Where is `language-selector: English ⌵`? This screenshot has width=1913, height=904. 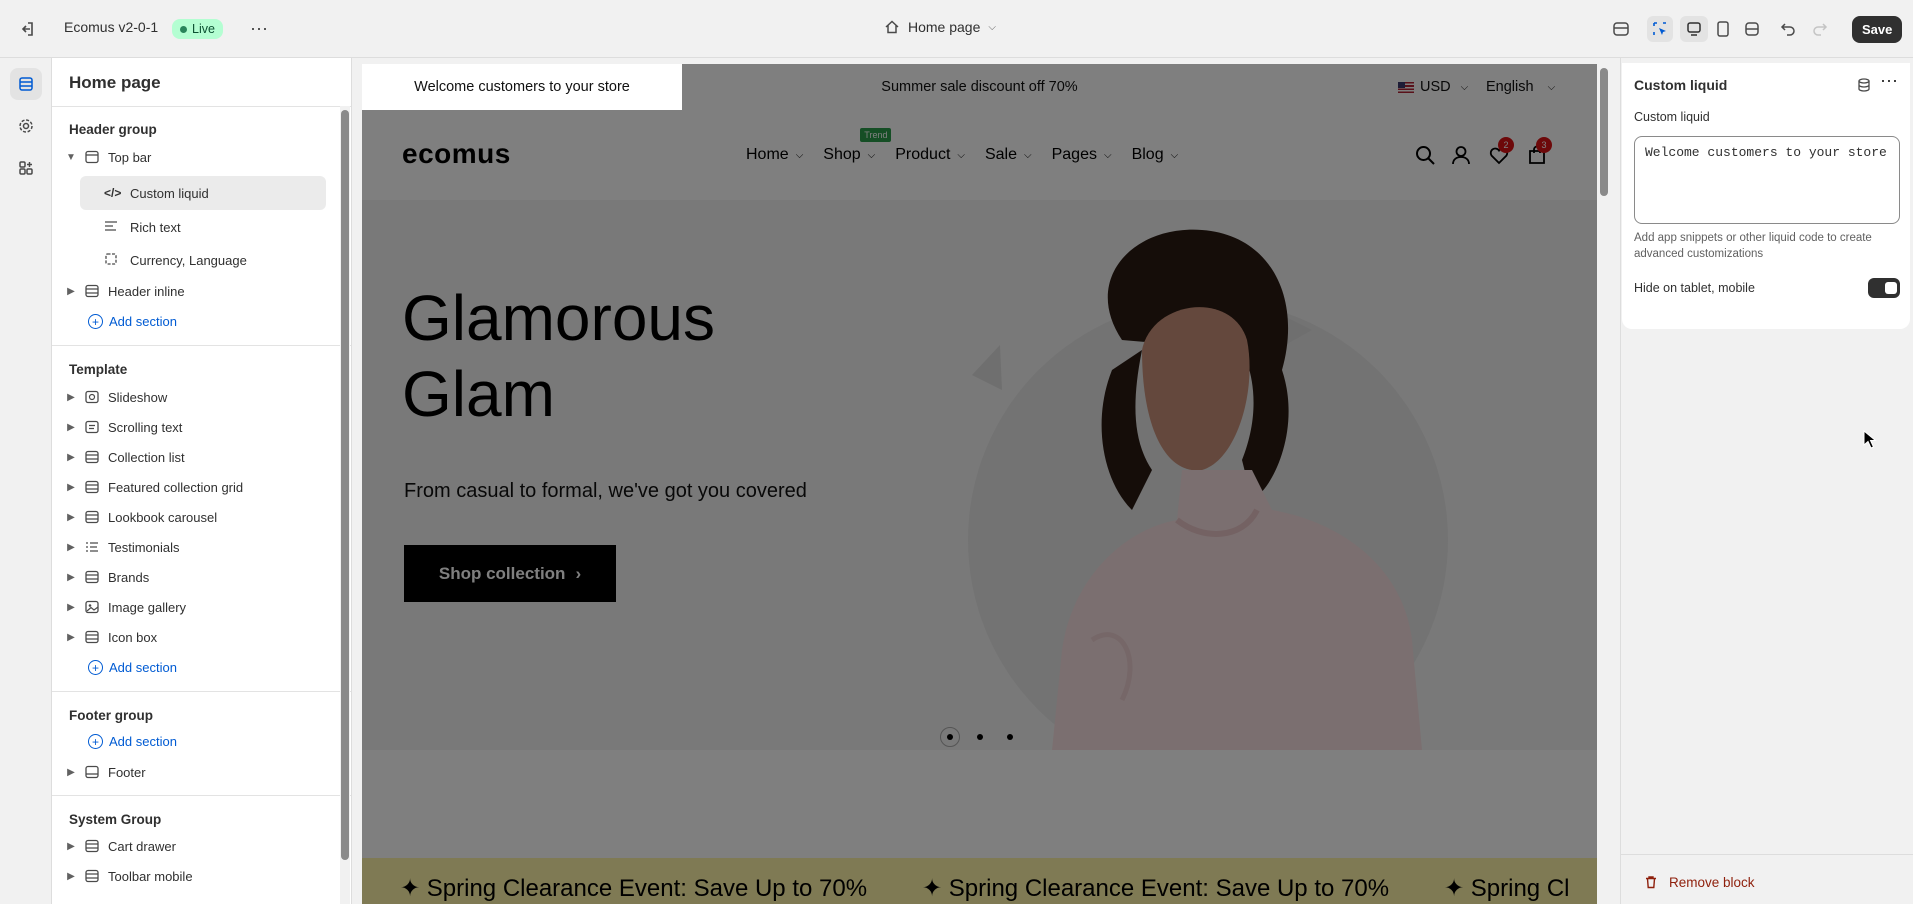
language-selector: English ⌵ is located at coordinates (1520, 87).